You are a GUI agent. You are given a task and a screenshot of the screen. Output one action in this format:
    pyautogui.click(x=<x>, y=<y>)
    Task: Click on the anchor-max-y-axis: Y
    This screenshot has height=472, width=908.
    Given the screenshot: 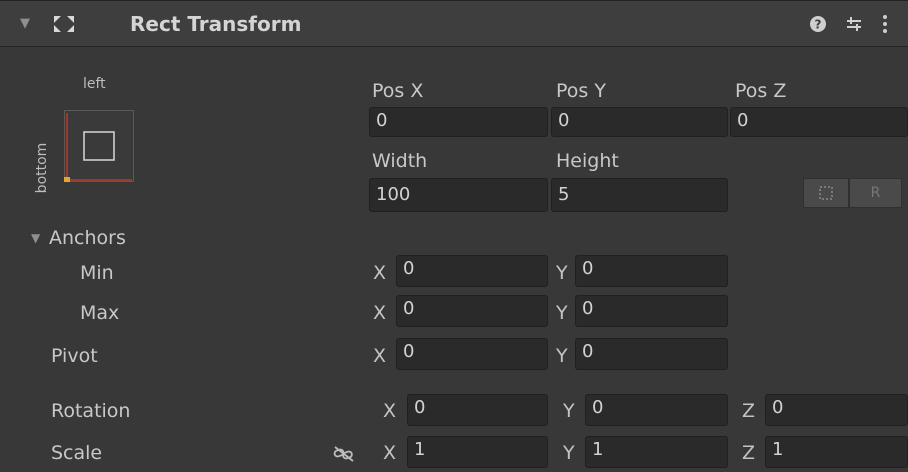 What is the action you would take?
    pyautogui.click(x=562, y=313)
    